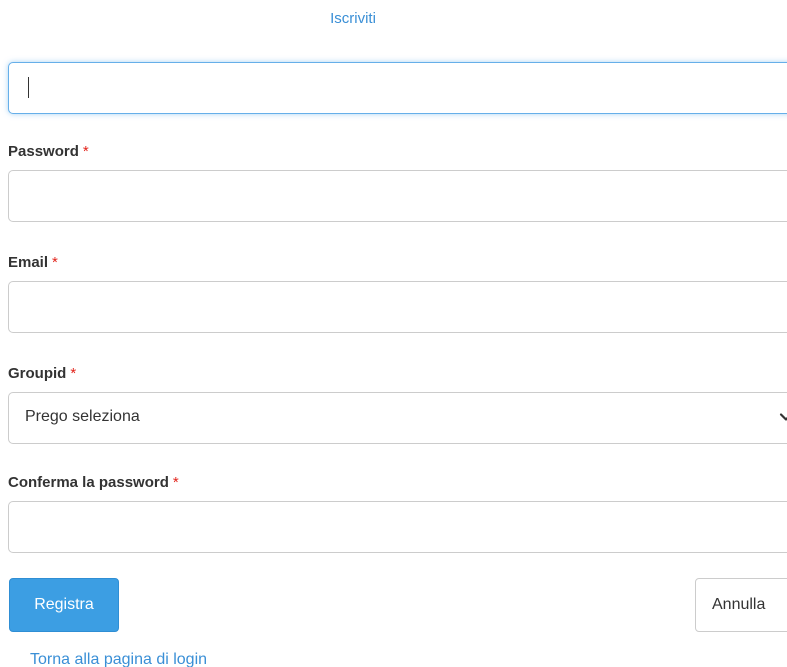  What do you see at coordinates (93, 482) in the screenshot?
I see `confirm-password-label: Conferma la password *` at bounding box center [93, 482].